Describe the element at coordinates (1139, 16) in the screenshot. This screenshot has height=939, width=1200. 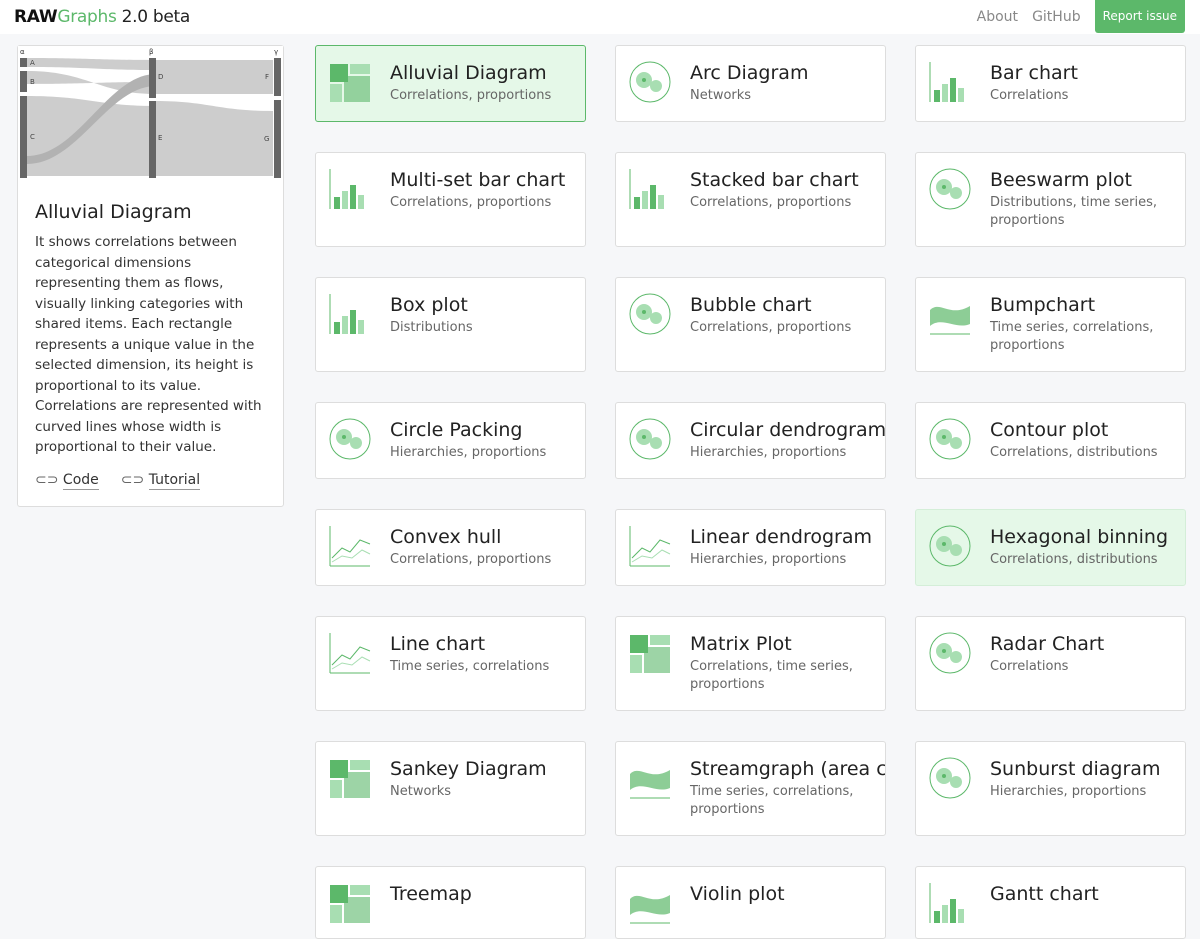
I see `report-issue-button: Report issue` at that location.